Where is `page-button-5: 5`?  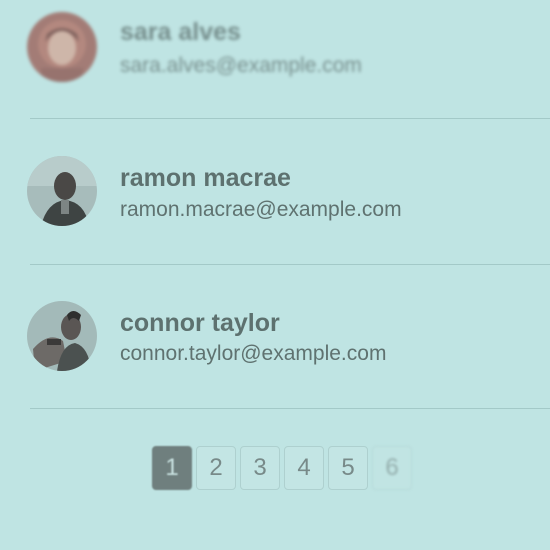
page-button-5: 5 is located at coordinates (348, 468).